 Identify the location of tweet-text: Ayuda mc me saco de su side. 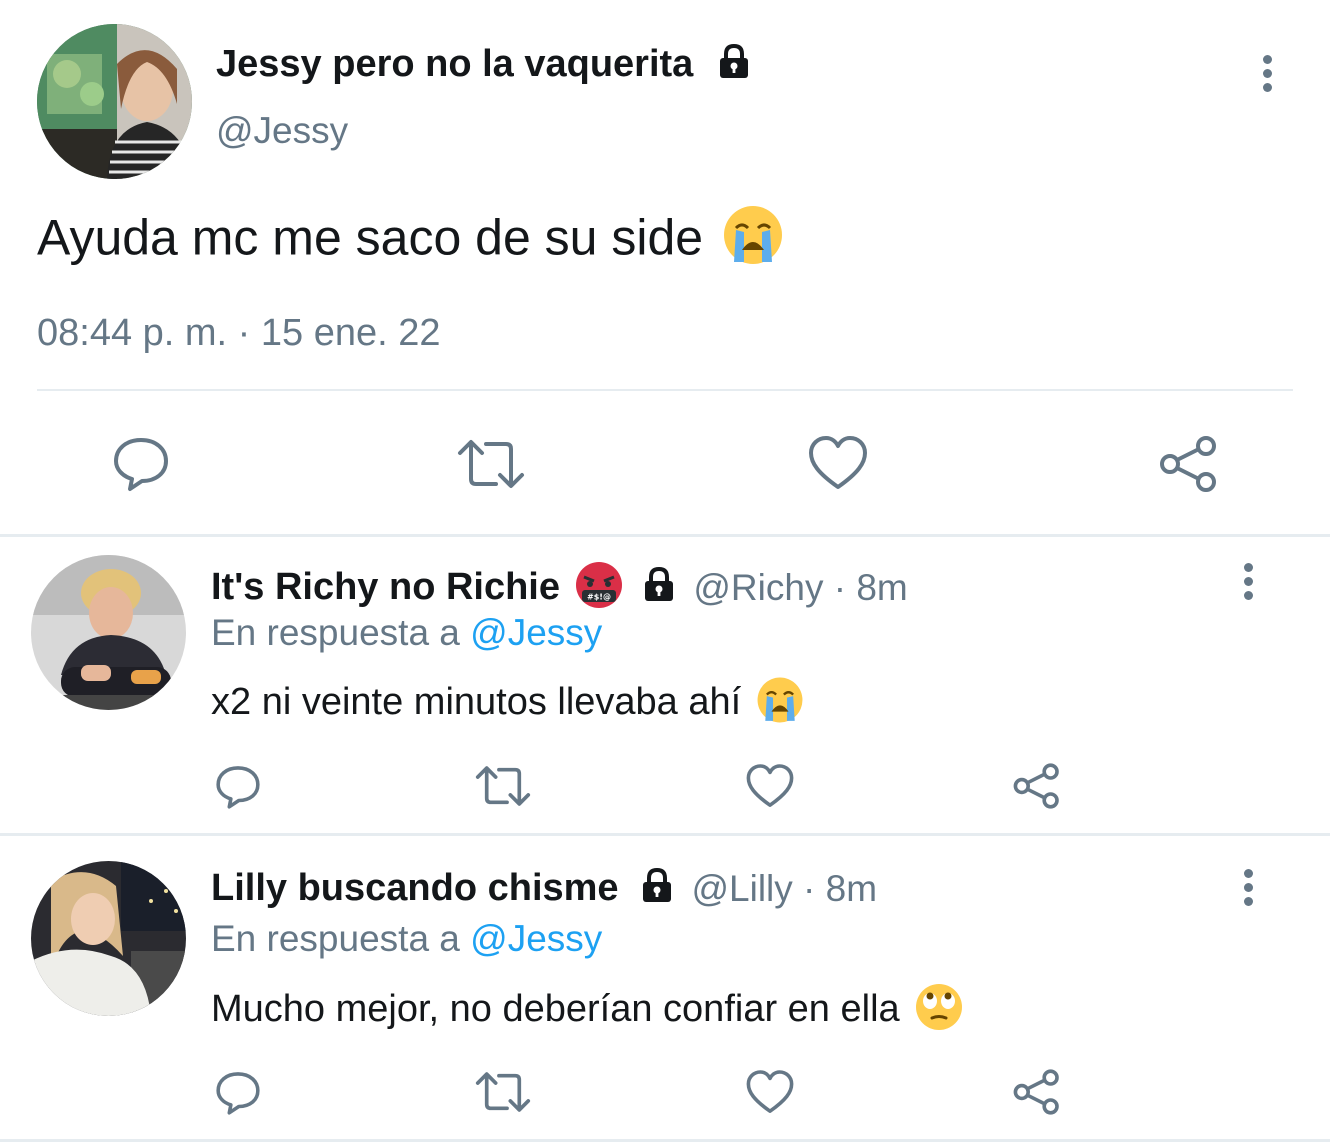
(370, 237).